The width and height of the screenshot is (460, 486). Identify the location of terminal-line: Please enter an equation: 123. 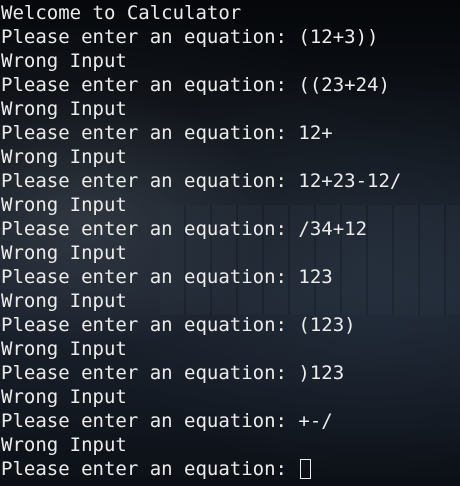
(167, 277).